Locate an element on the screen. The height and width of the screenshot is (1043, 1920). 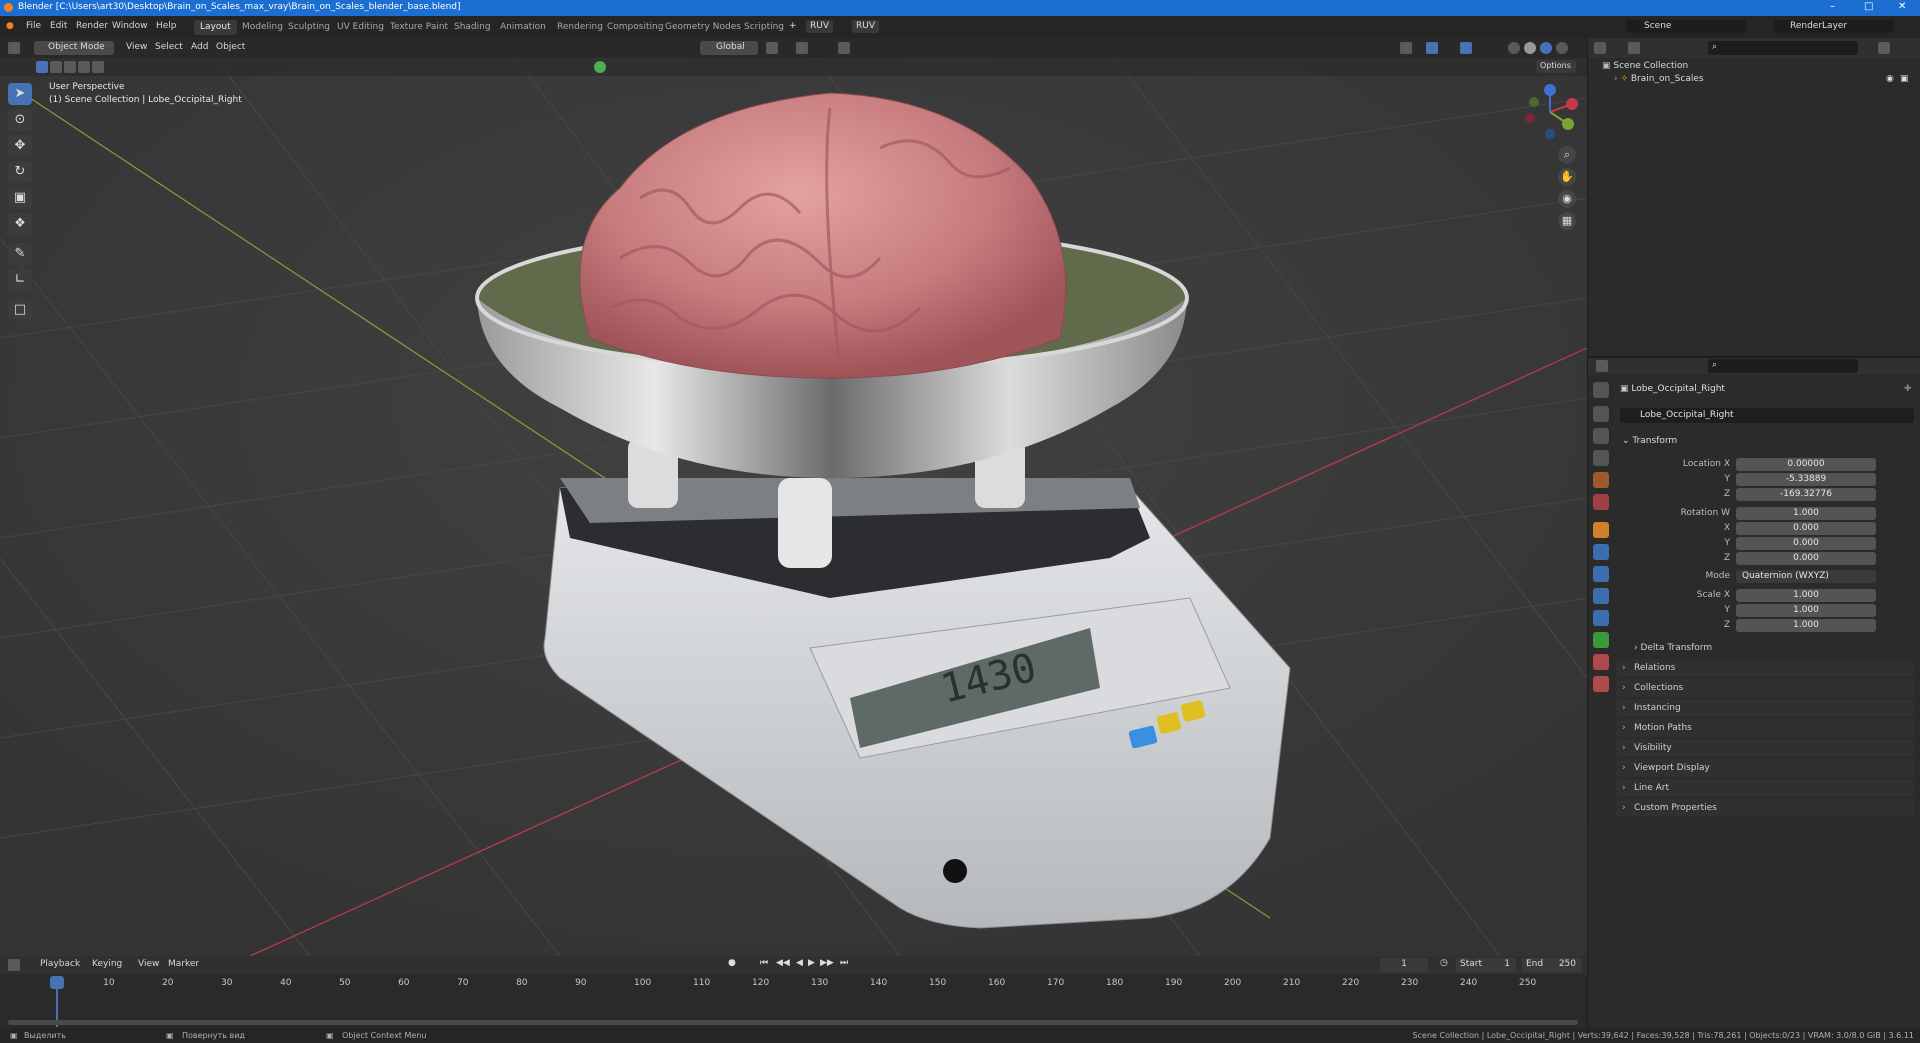
tab-view-layer is located at coordinates (1601, 458).